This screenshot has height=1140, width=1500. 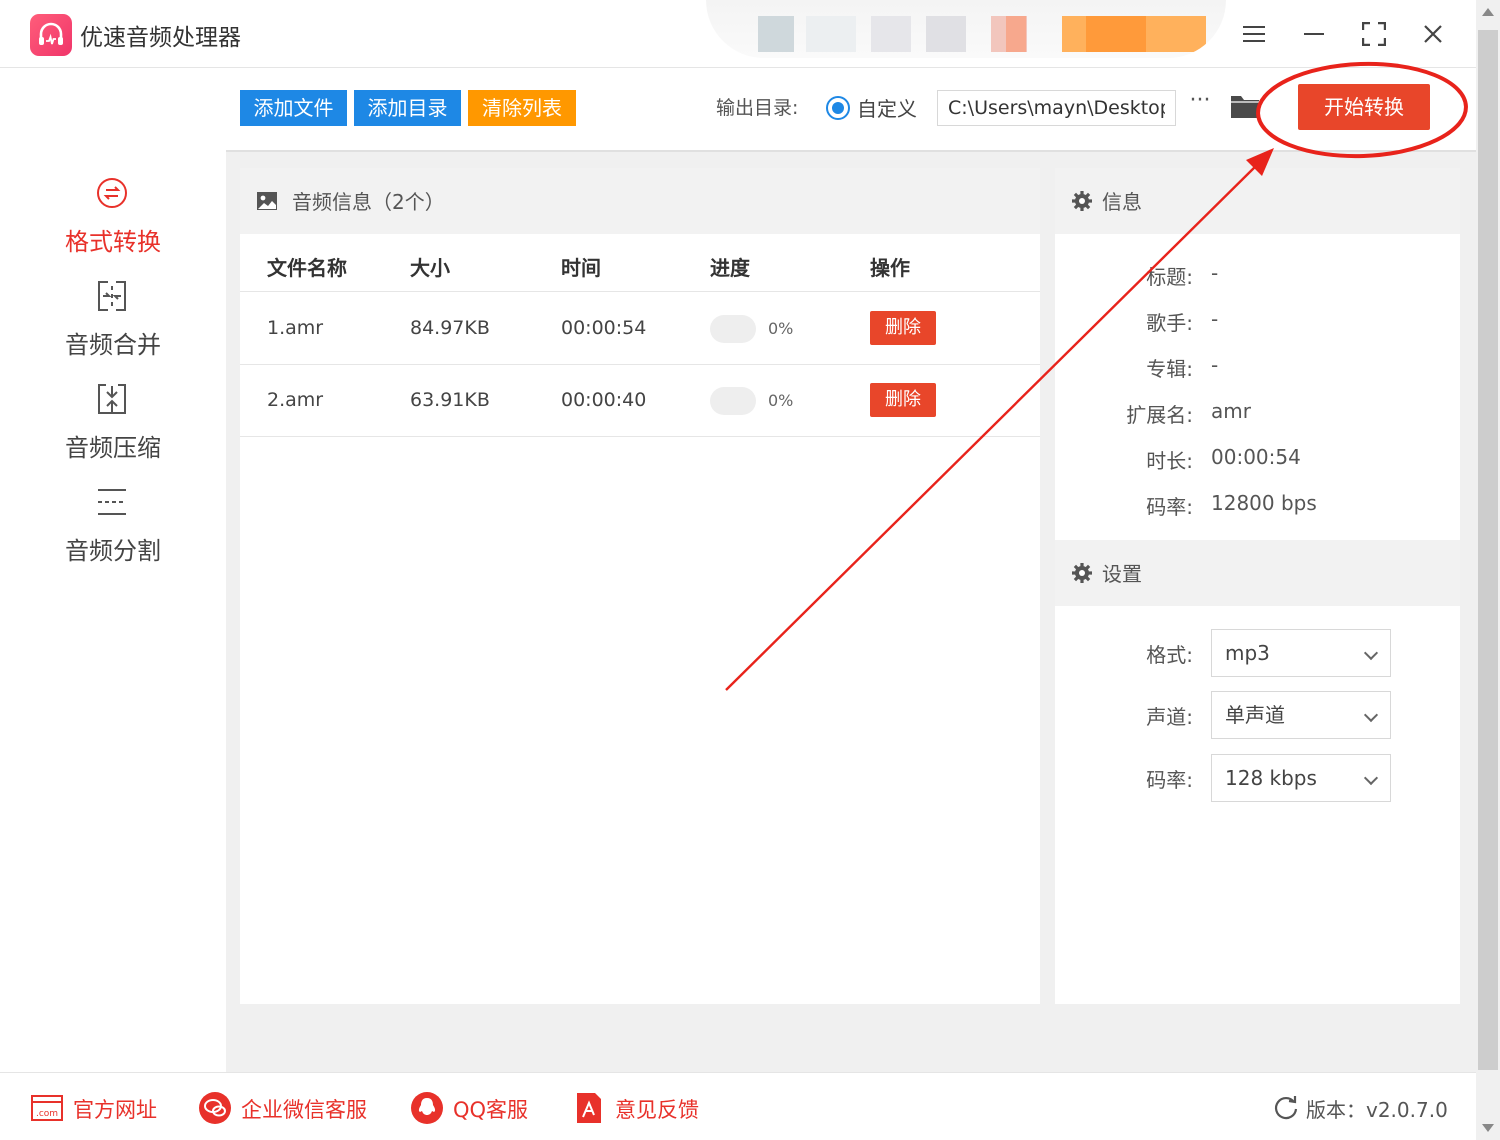 What do you see at coordinates (1247, 653) in the screenshot?
I see `format-select-value: mp3` at bounding box center [1247, 653].